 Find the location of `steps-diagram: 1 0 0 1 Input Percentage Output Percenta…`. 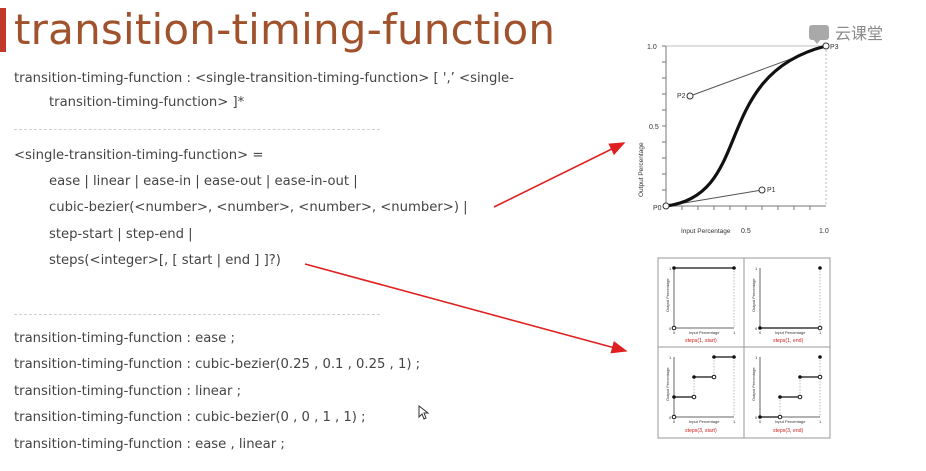

steps-diagram: 1 0 0 1 Input Percentage Output Percenta… is located at coordinates (744, 348).